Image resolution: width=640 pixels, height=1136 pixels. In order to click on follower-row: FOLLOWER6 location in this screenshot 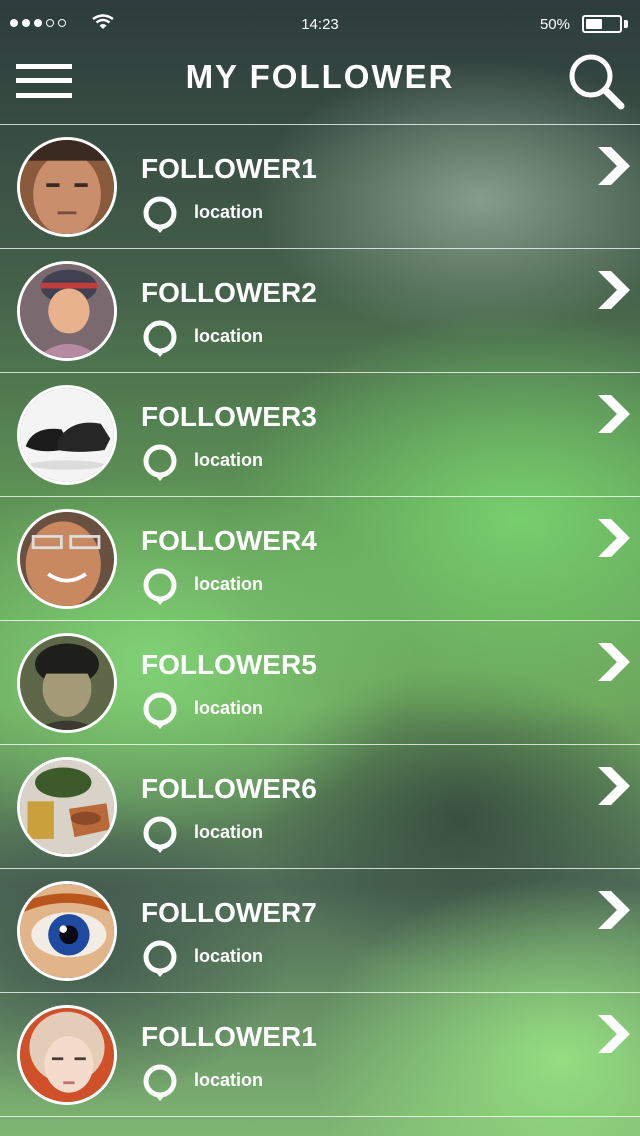, I will do `click(320, 806)`.